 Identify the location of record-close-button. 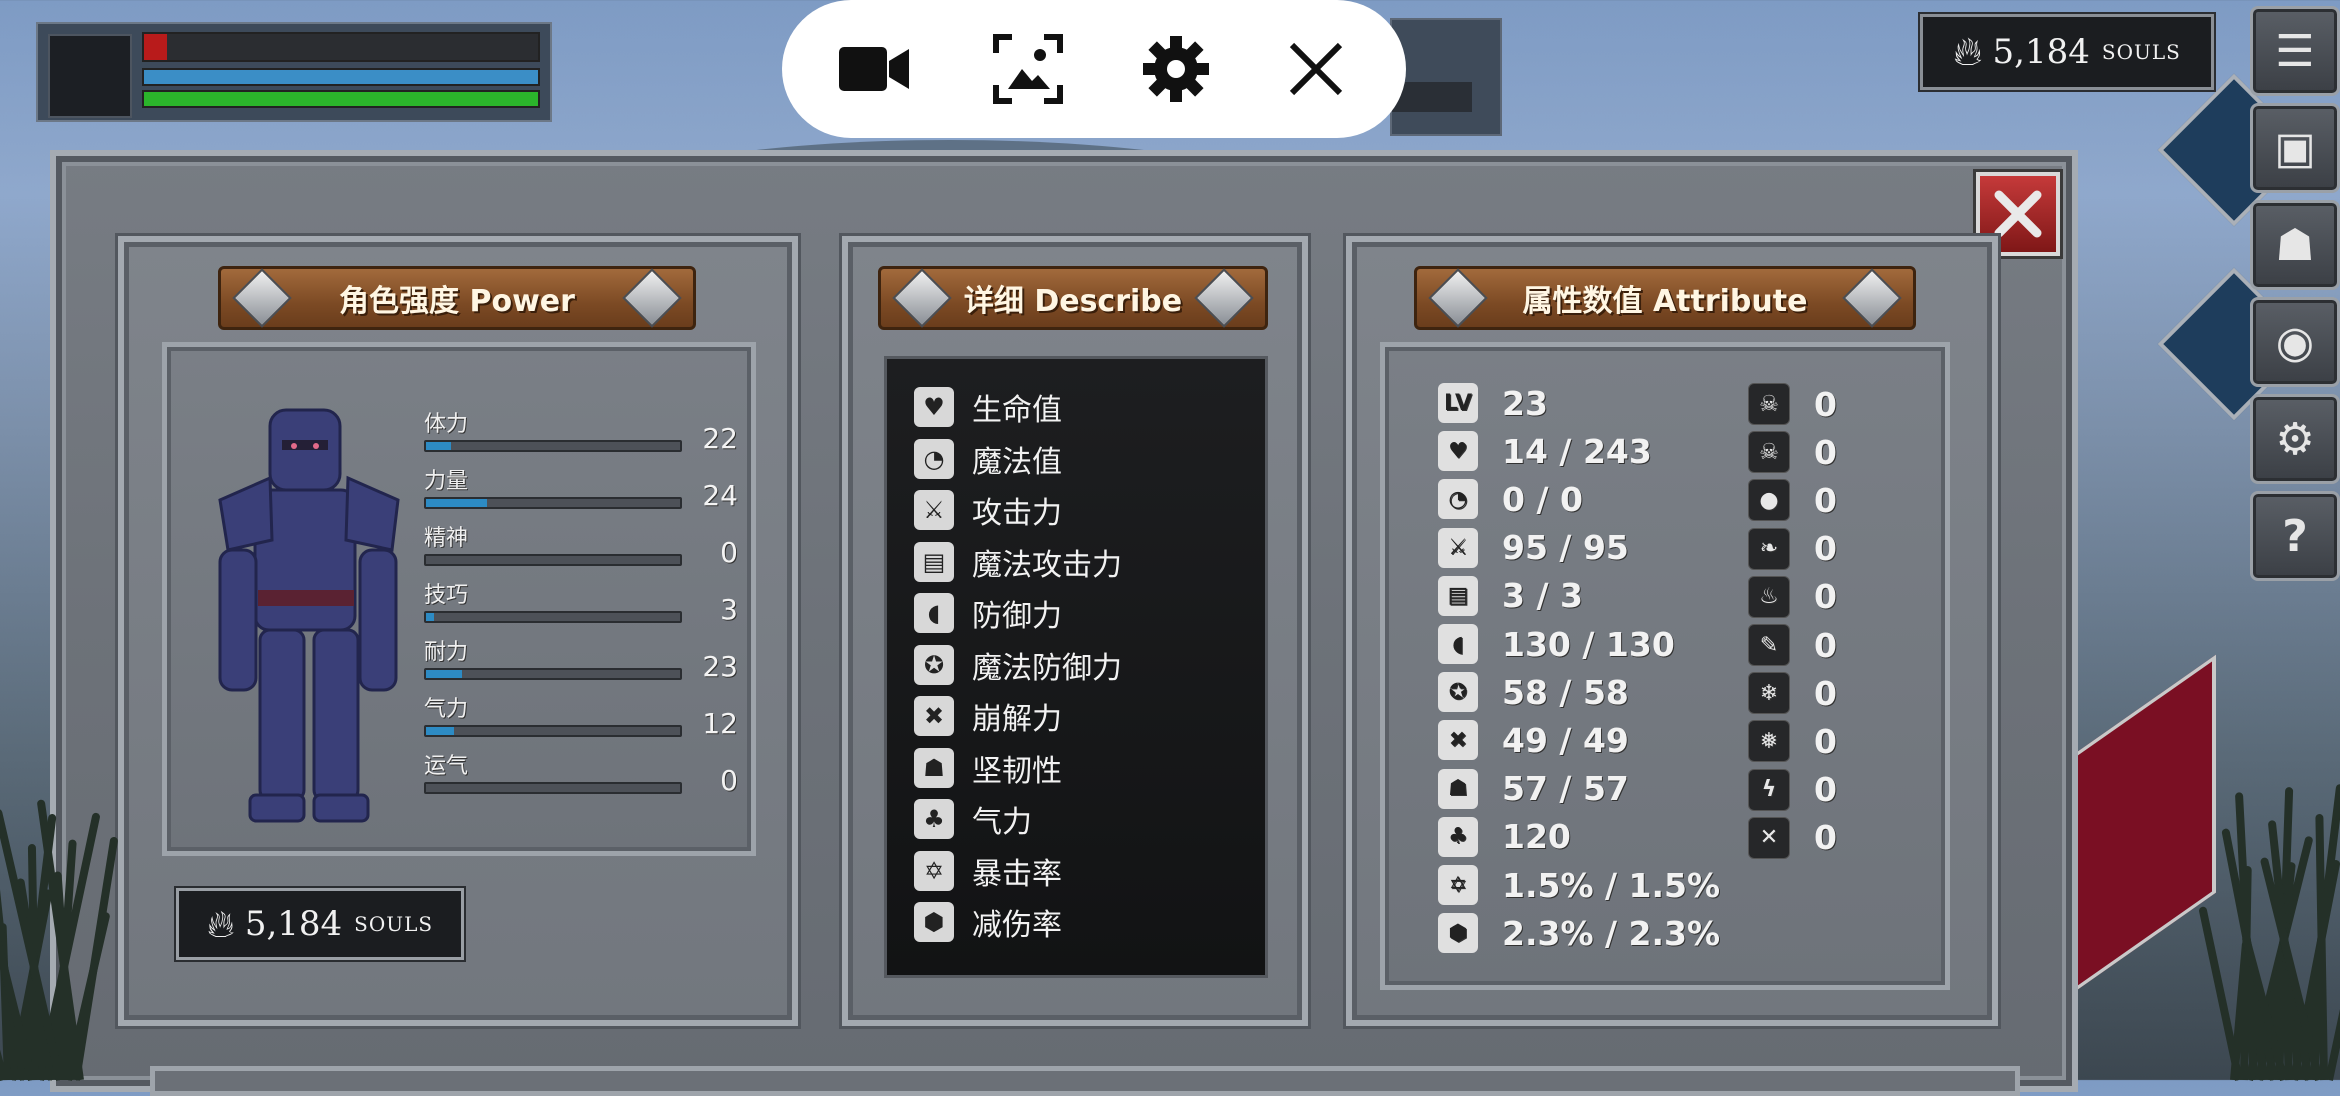
(1316, 69).